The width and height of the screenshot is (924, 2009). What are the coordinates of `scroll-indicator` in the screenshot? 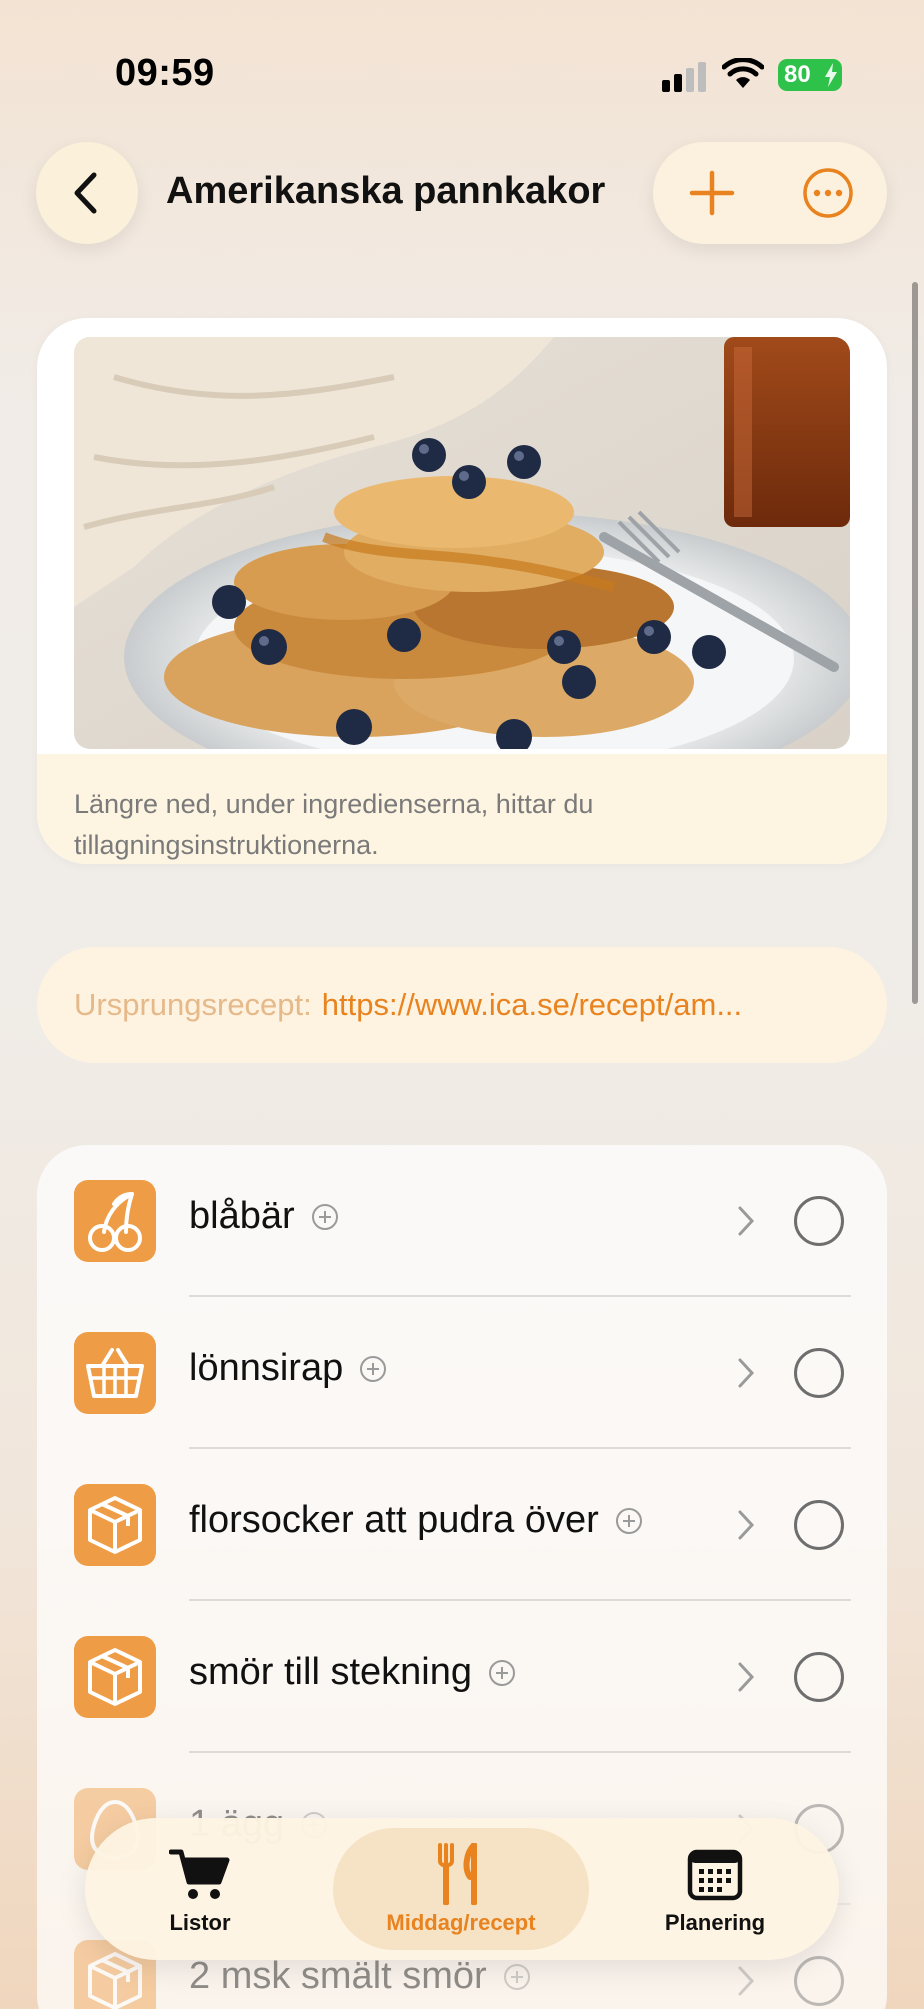 It's located at (915, 643).